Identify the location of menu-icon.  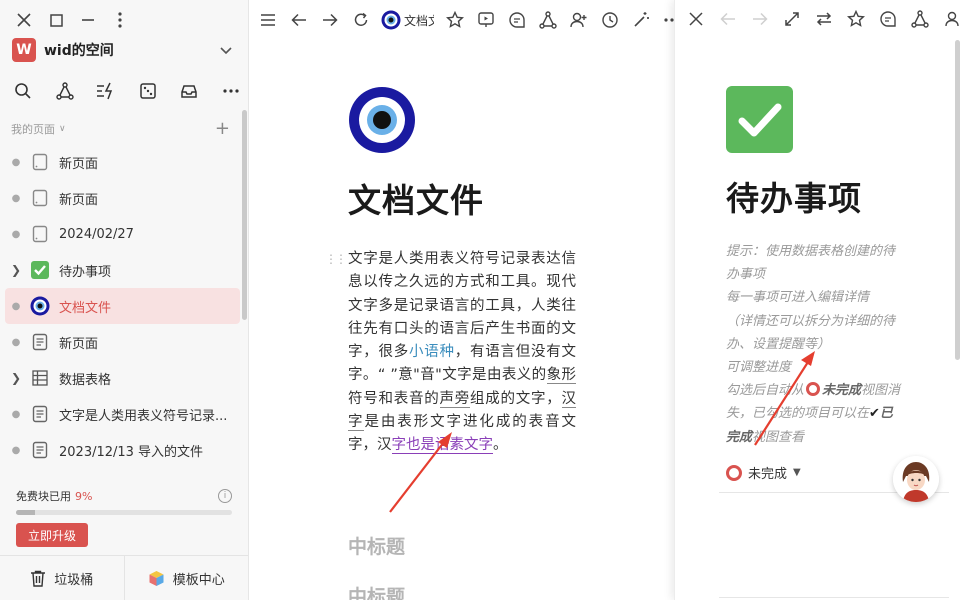
(268, 20).